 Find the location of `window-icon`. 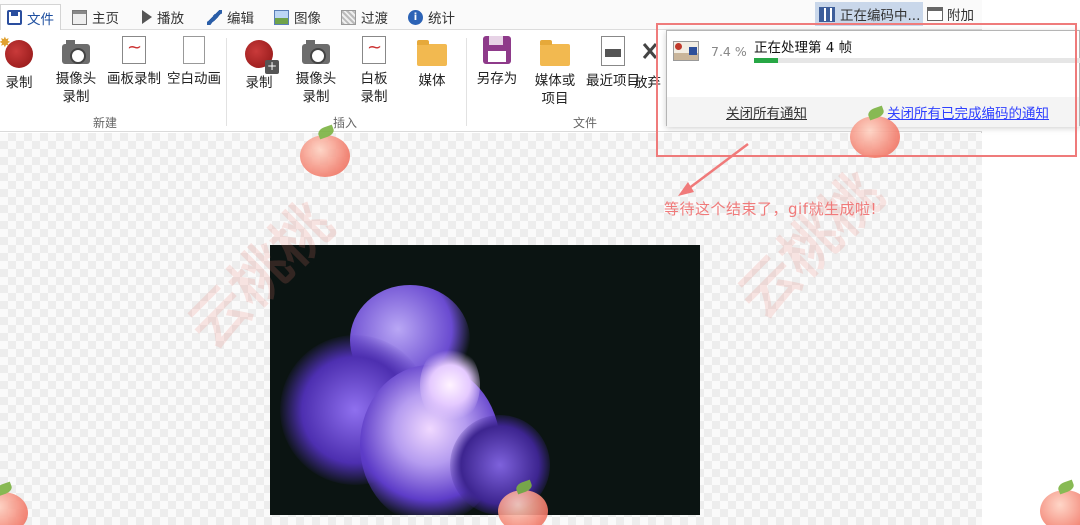

window-icon is located at coordinates (935, 14).